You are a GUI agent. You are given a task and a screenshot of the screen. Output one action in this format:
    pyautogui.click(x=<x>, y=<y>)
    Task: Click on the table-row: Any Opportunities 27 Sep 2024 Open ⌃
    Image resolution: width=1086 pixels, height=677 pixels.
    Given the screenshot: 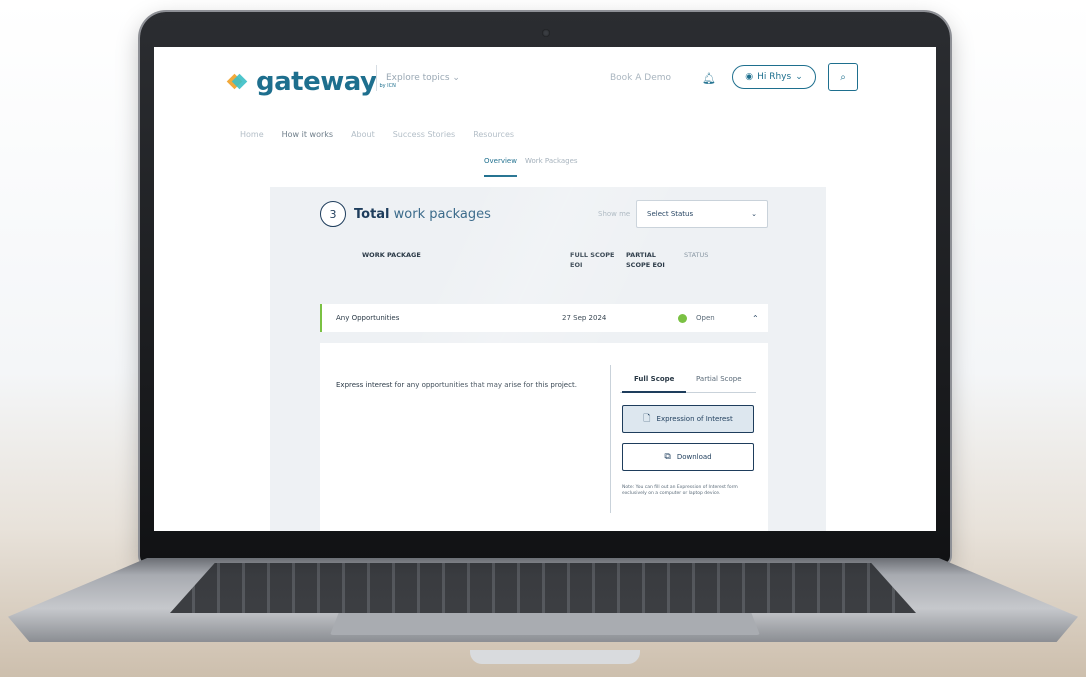 What is the action you would take?
    pyautogui.click(x=544, y=318)
    